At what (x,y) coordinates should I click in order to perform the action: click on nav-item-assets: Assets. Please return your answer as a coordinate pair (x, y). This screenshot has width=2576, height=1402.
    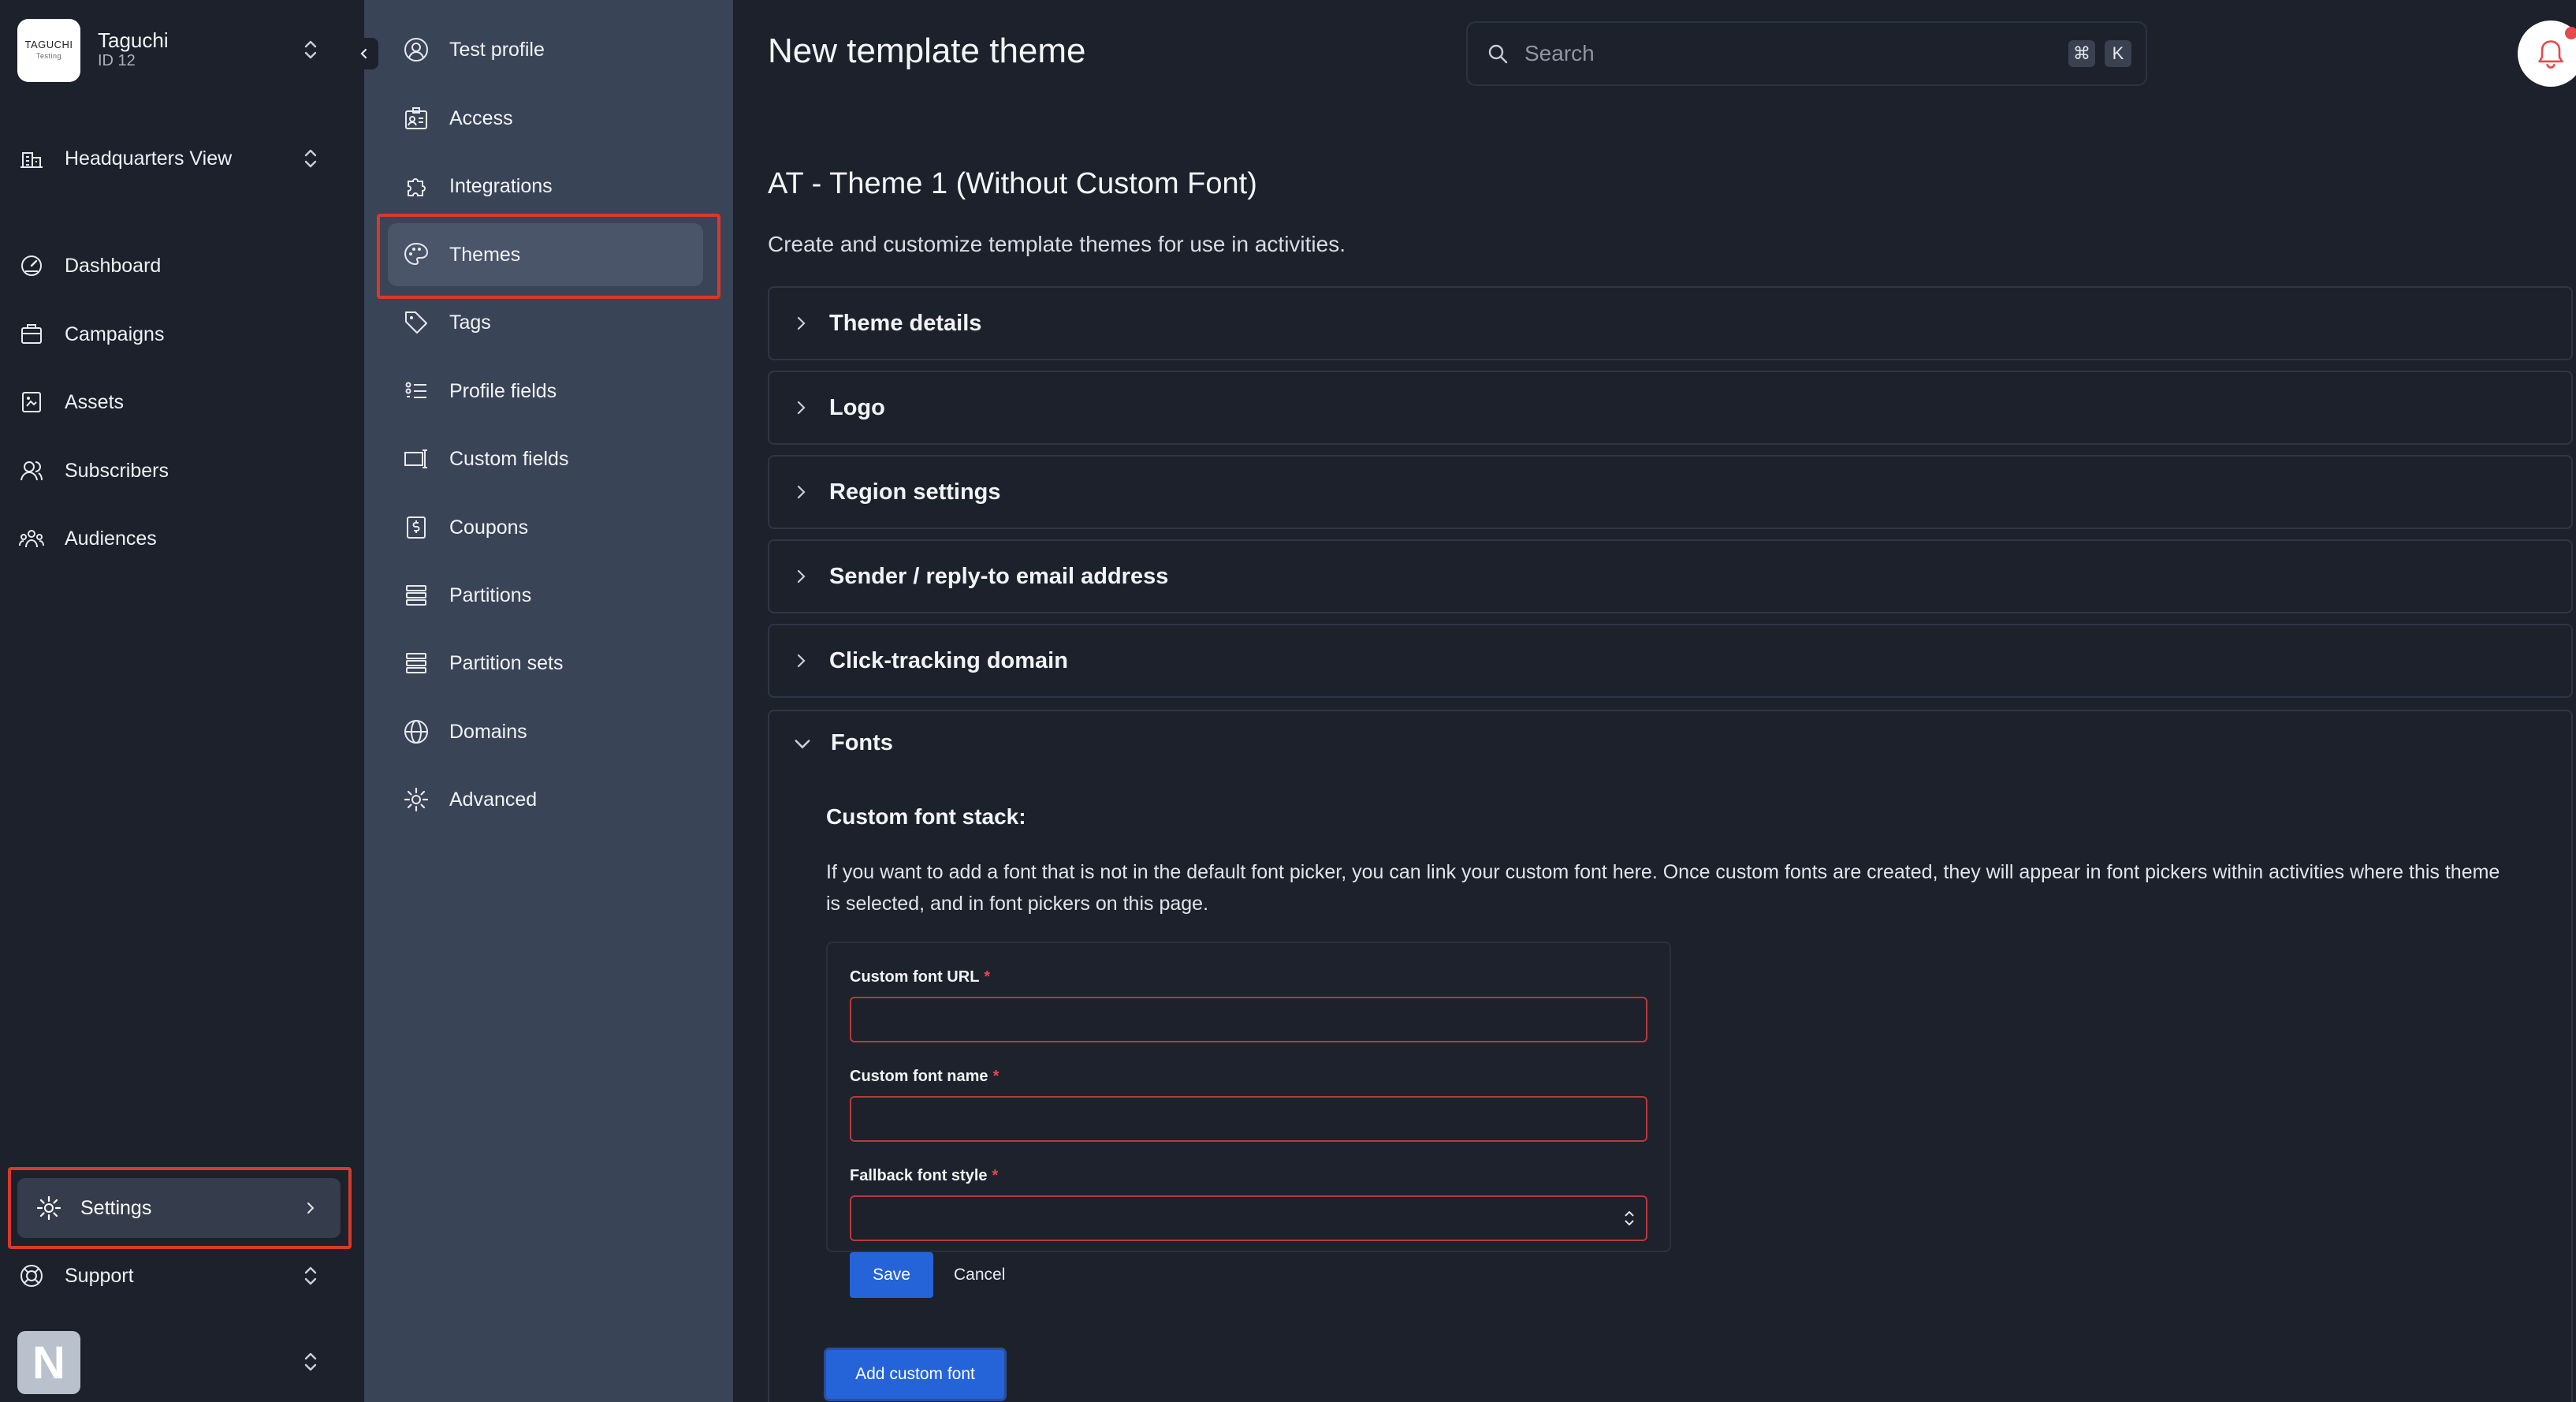
    Looking at the image, I should click on (179, 403).